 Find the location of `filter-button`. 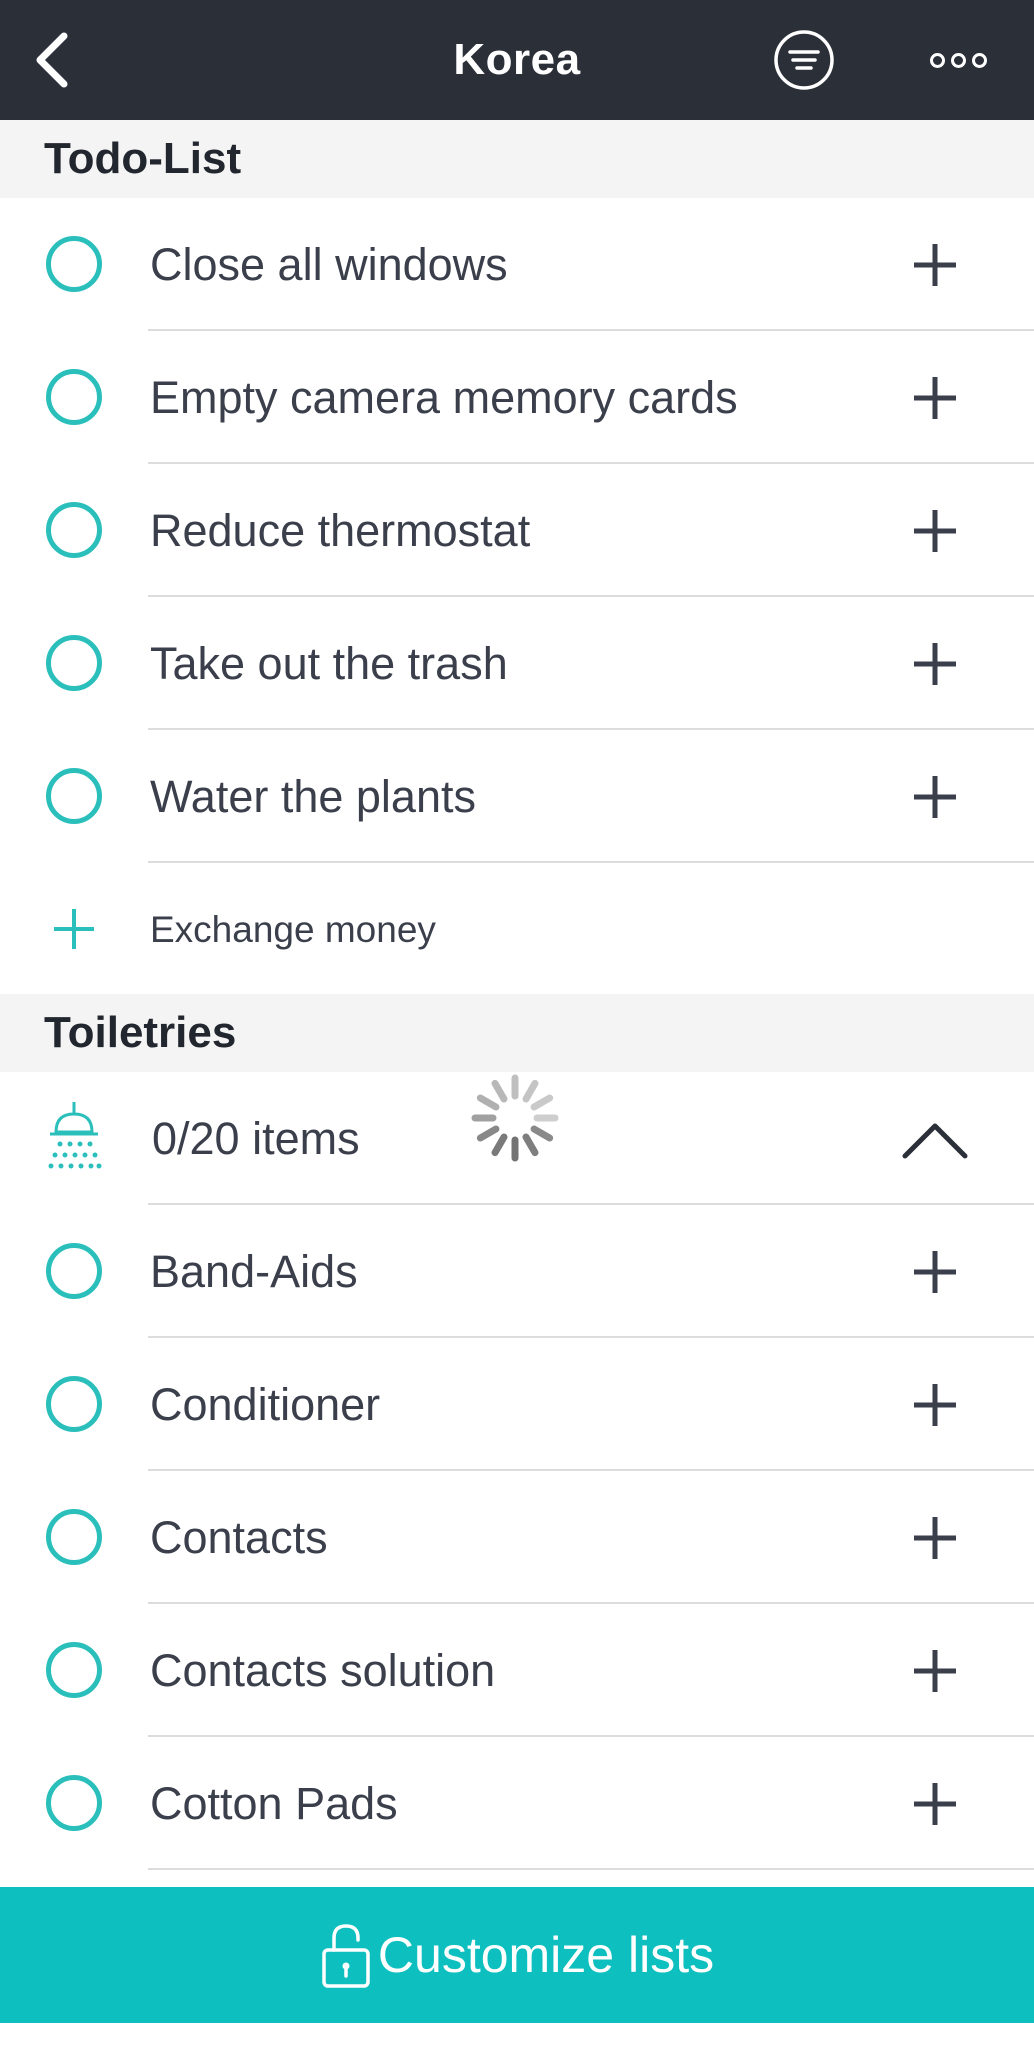

filter-button is located at coordinates (804, 60).